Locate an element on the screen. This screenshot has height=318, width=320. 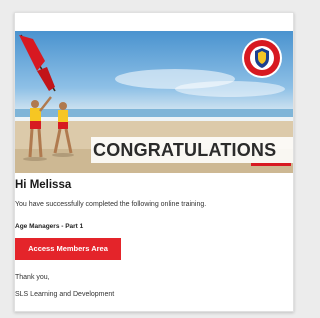
access-members-area-button: Access Members Area is located at coordinates (68, 249).